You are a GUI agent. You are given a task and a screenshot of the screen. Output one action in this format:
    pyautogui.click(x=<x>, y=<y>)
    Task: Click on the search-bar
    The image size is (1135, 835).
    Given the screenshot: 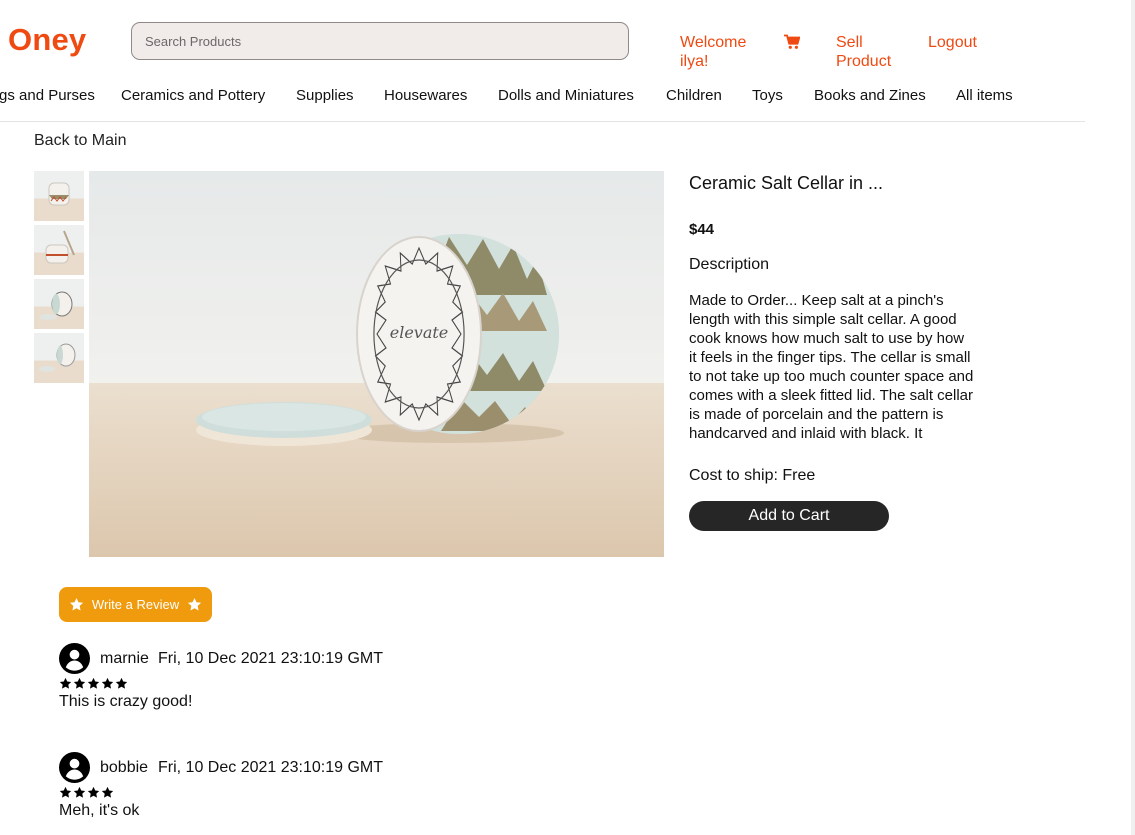 What is the action you would take?
    pyautogui.click(x=380, y=41)
    